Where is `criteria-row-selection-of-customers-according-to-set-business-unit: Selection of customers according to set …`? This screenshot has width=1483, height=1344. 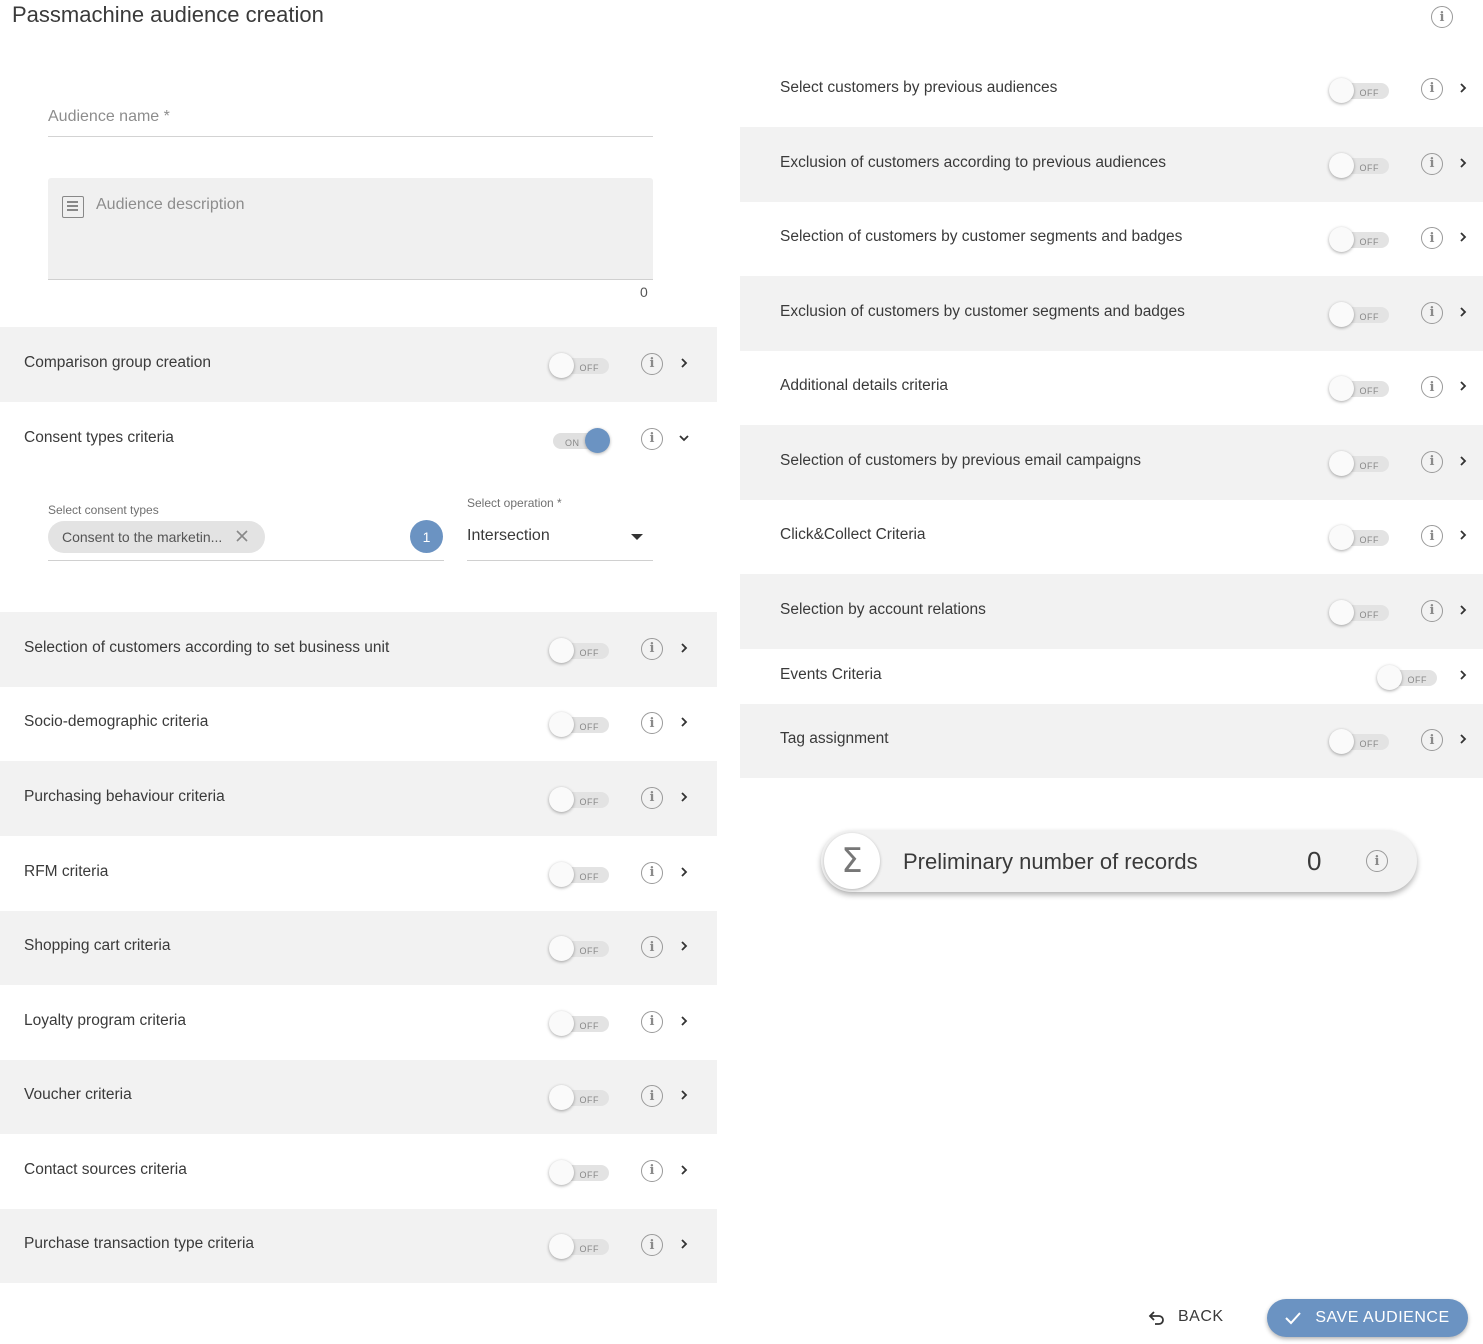 criteria-row-selection-of-customers-according-to-set-business-unit: Selection of customers according to set … is located at coordinates (358, 649).